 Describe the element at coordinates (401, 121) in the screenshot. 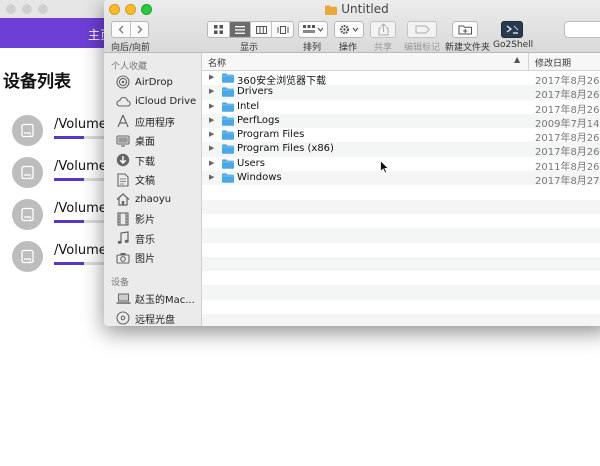

I see `file-row: ▶PerfLogs2009年7月14日 上午11:20` at that location.